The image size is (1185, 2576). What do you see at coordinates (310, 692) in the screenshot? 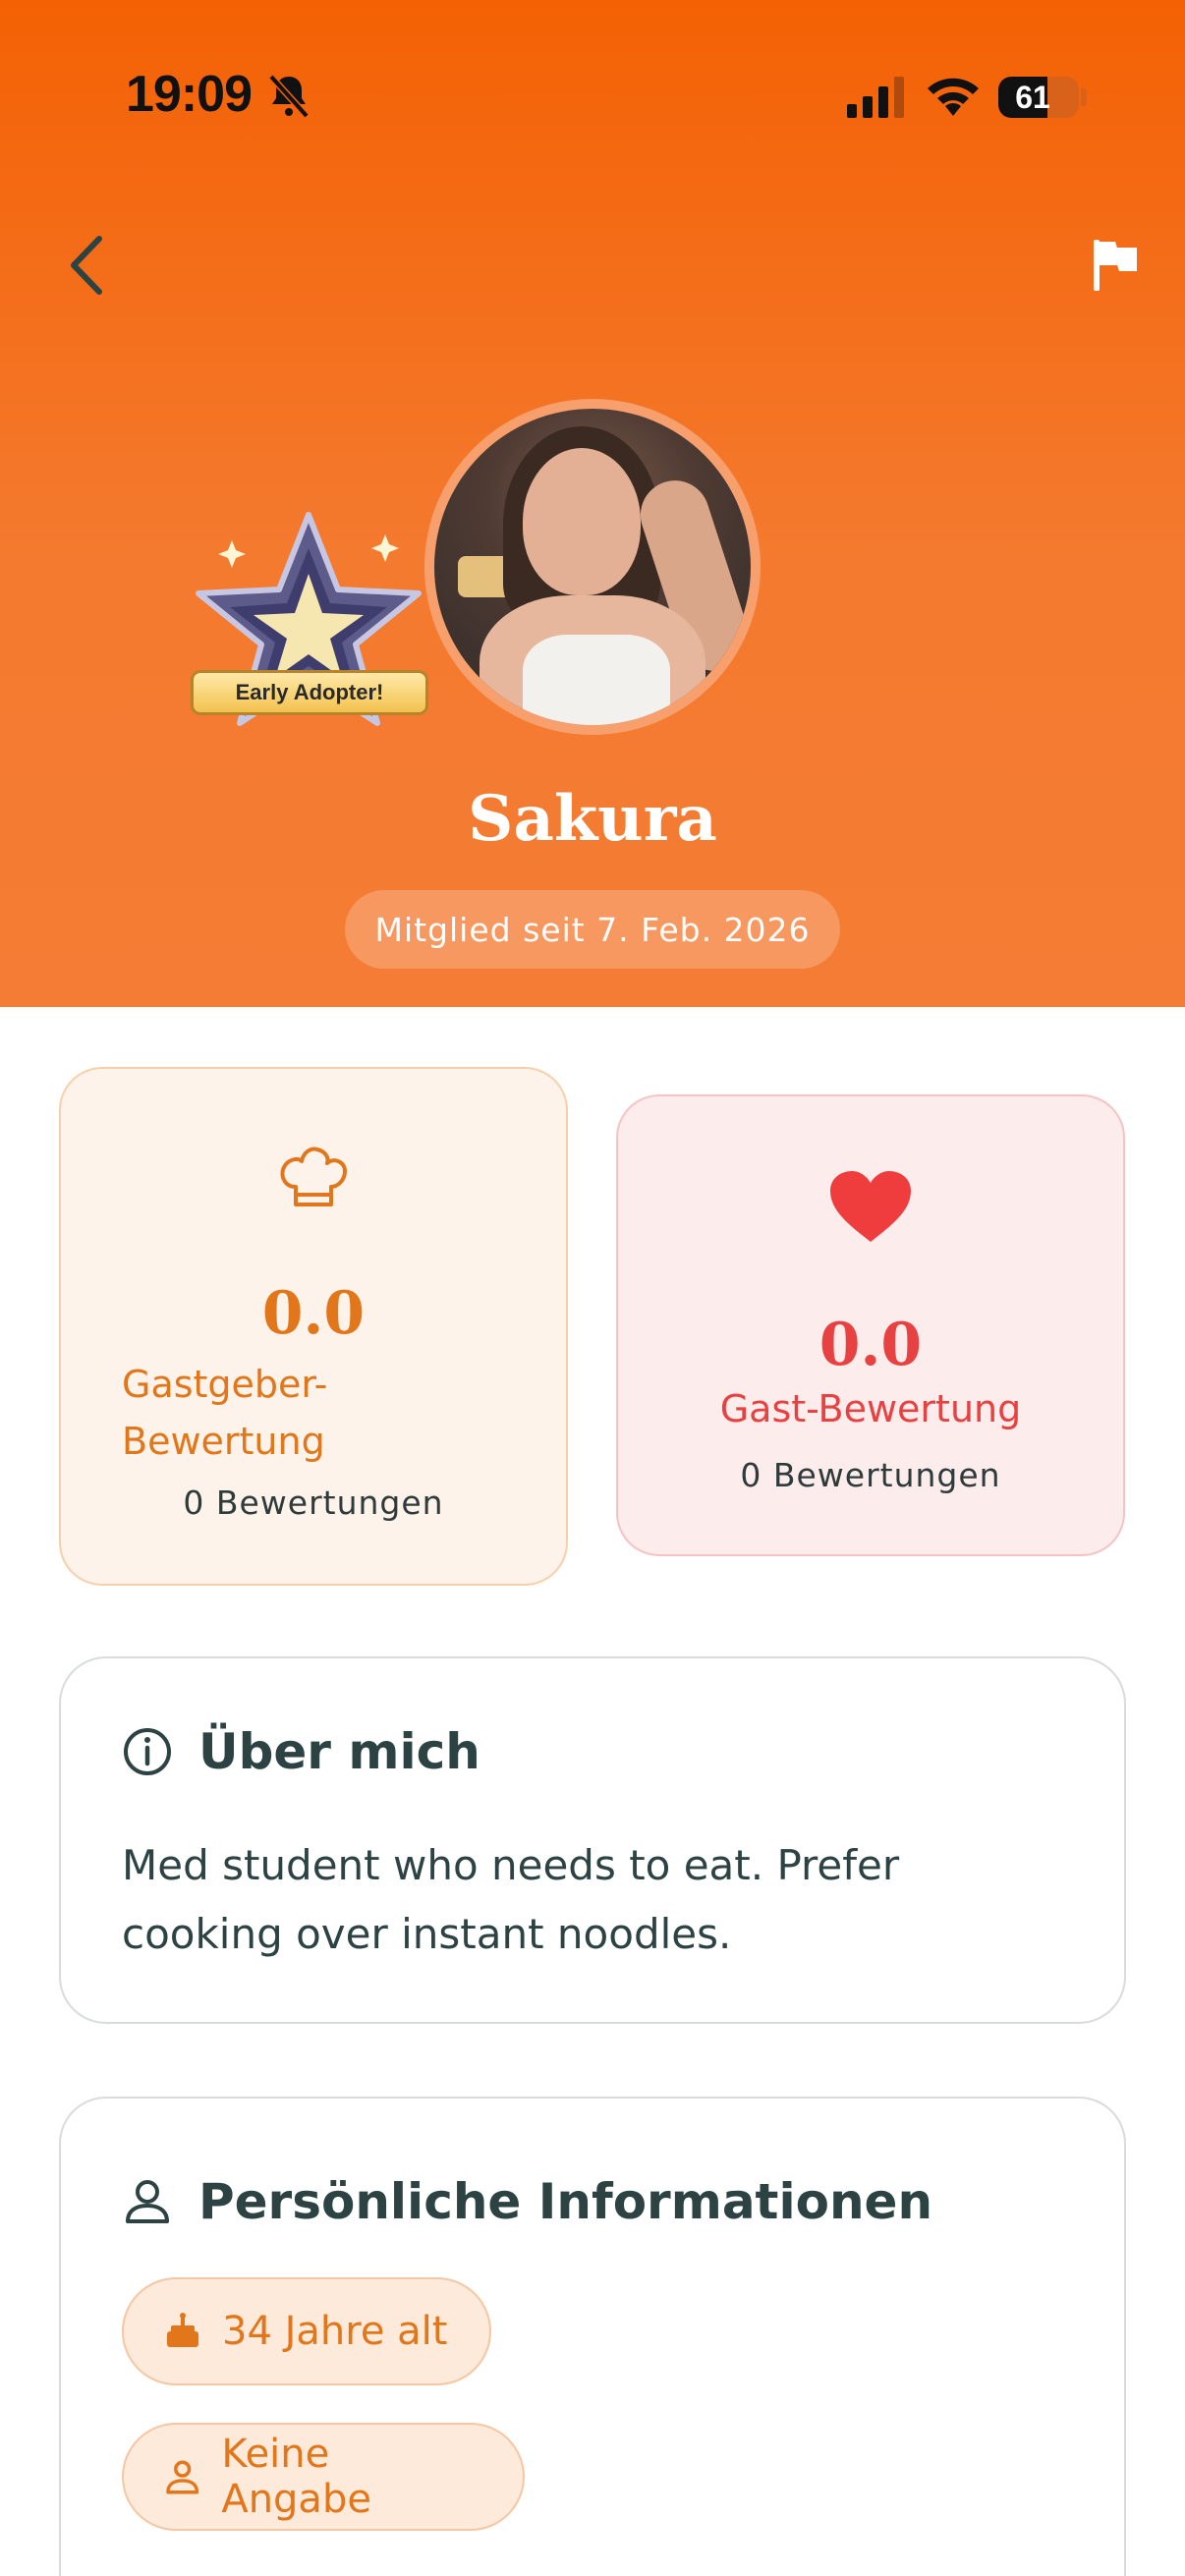
I see `early-adopter-label: Early Adopter!` at bounding box center [310, 692].